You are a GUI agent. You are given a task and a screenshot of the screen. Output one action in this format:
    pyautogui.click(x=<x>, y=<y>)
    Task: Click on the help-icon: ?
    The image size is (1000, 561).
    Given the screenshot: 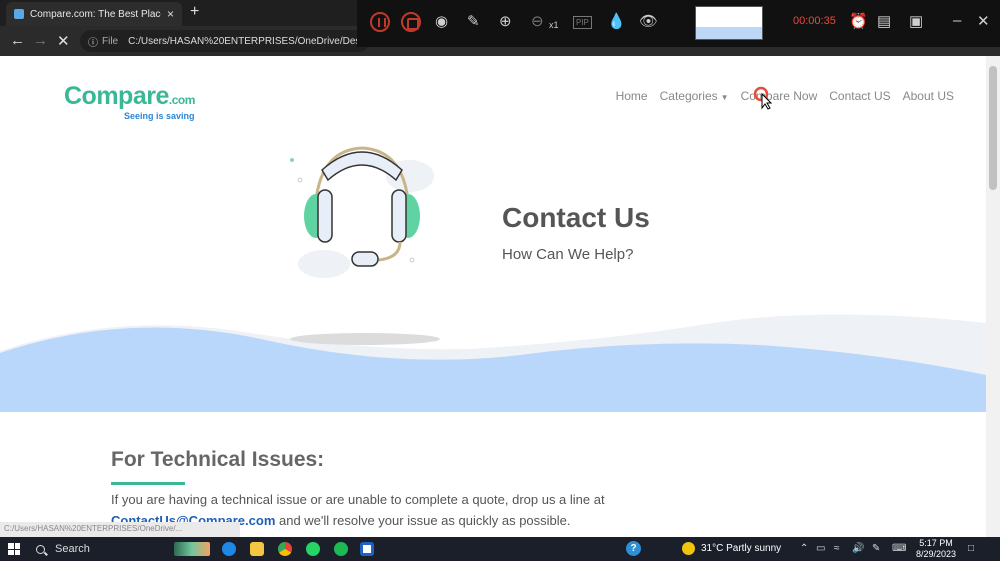 What is the action you would take?
    pyautogui.click(x=633, y=548)
    